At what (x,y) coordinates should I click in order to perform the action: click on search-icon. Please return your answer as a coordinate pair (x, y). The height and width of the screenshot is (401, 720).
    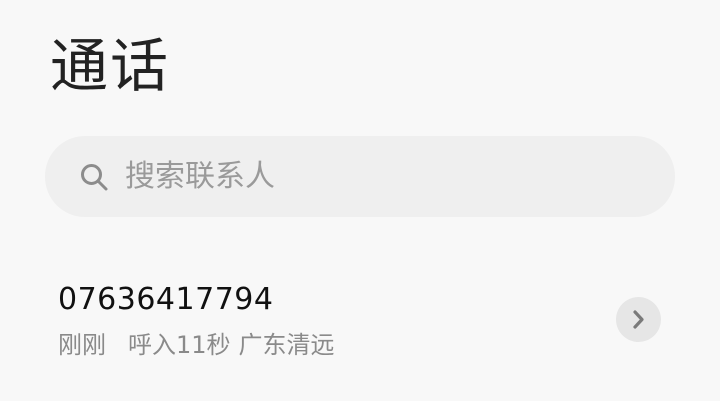
    Looking at the image, I should click on (94, 177).